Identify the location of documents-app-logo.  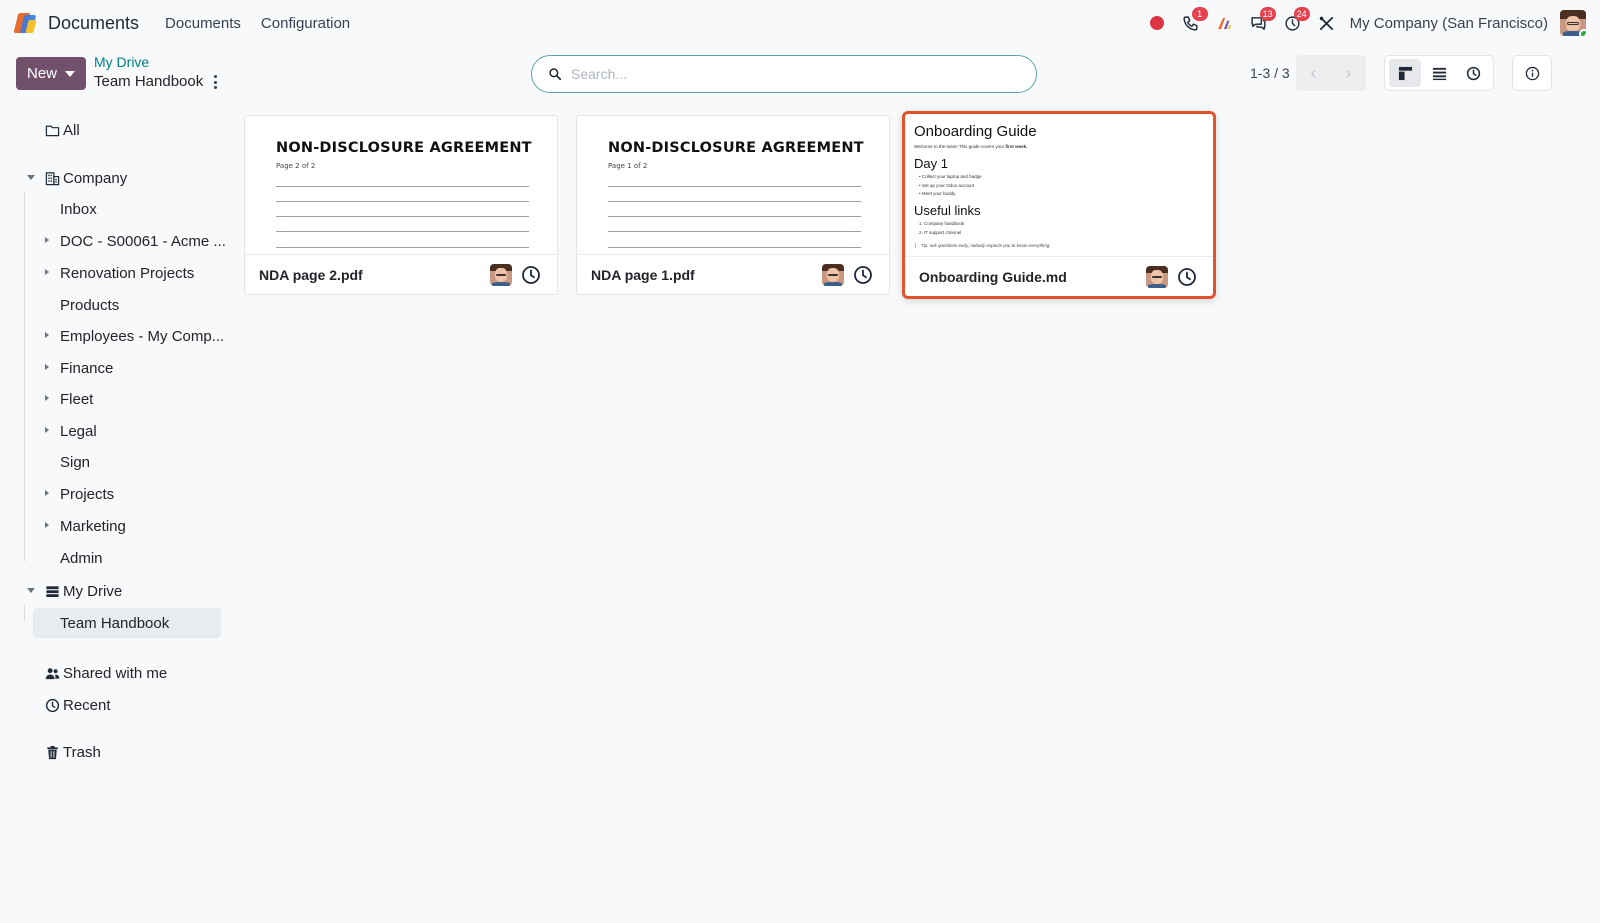
(25, 23).